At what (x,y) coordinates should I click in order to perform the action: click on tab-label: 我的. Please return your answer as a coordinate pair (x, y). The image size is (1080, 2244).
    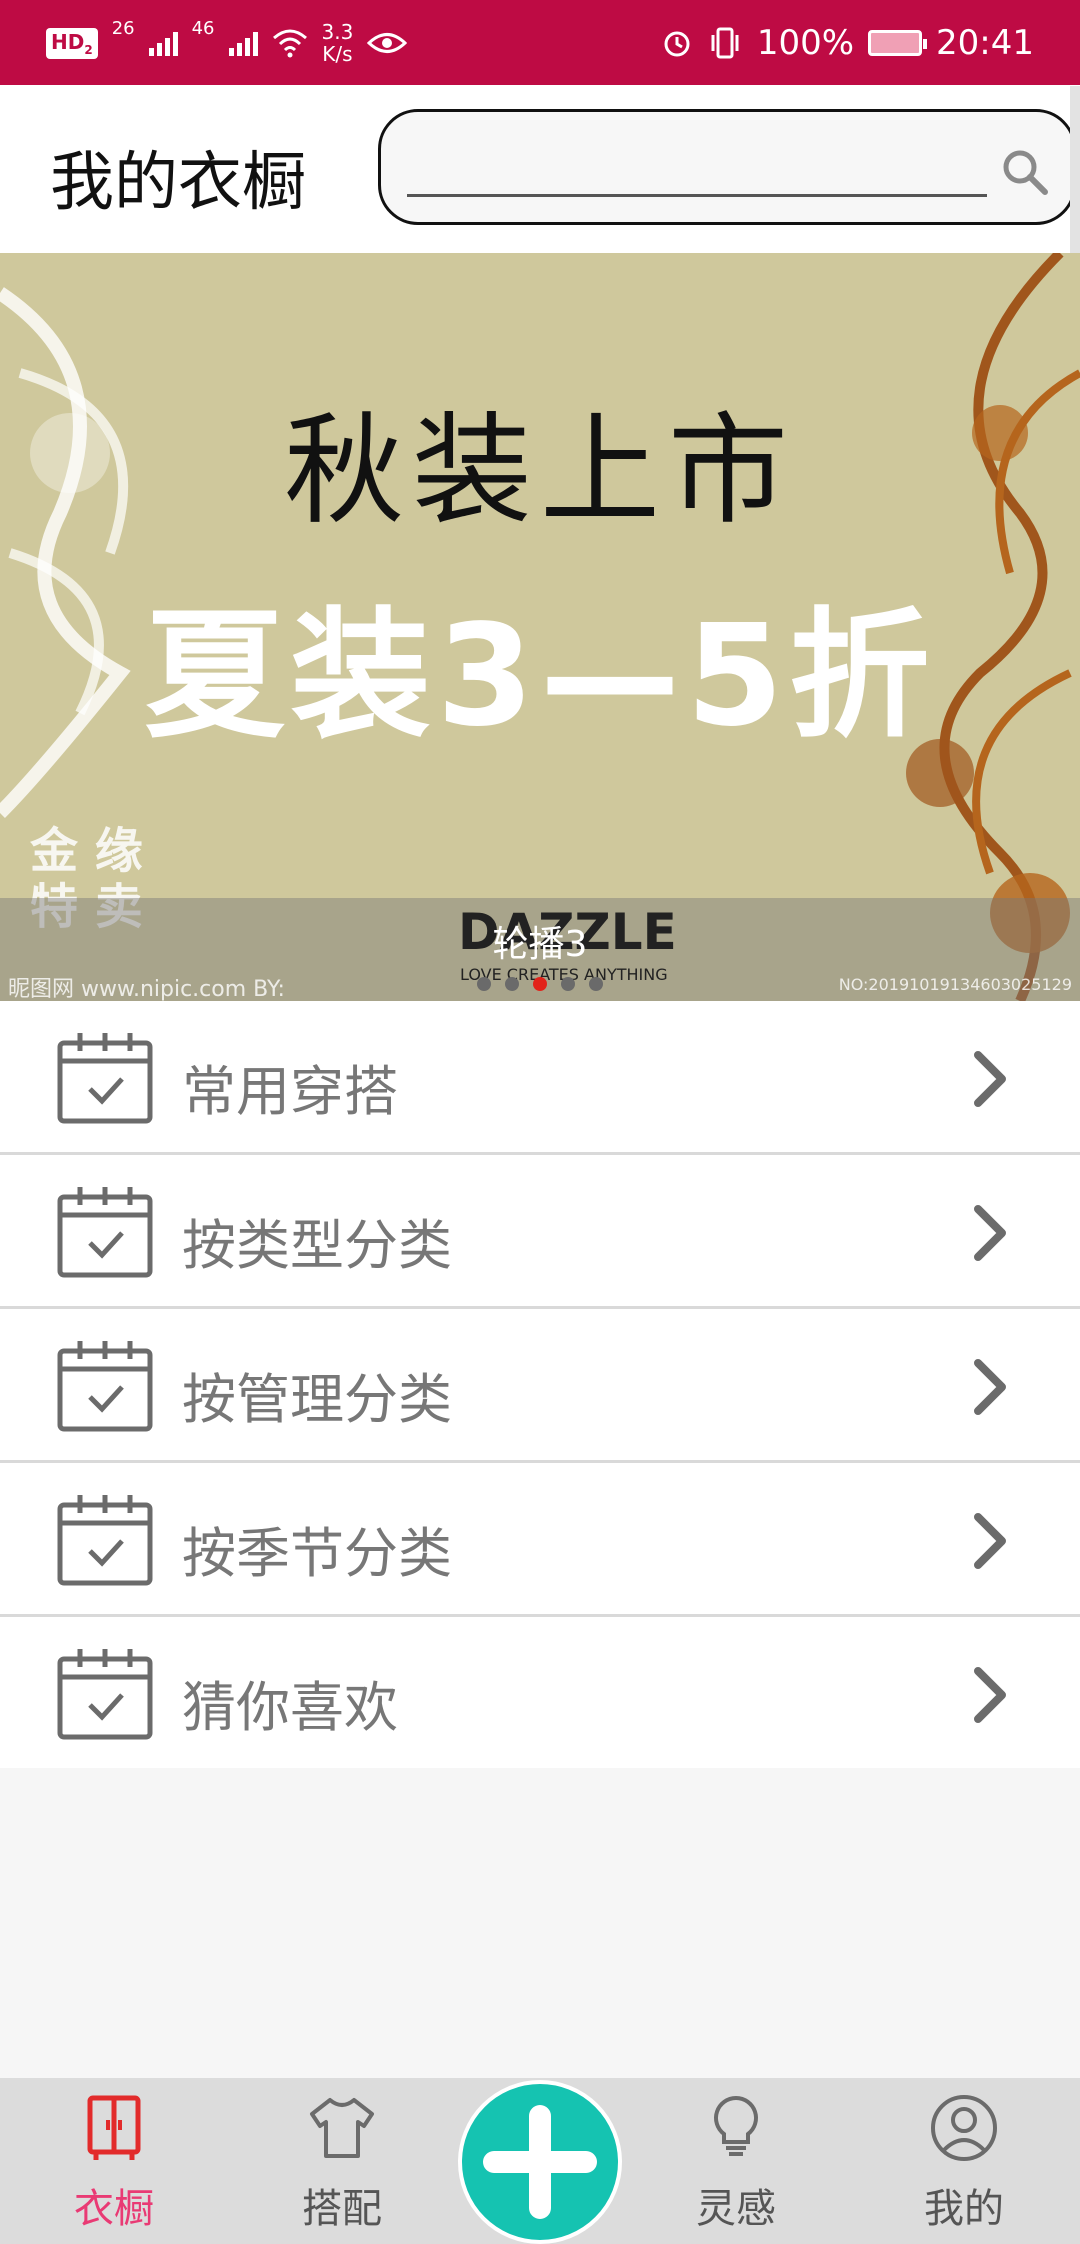
    Looking at the image, I should click on (964, 2209).